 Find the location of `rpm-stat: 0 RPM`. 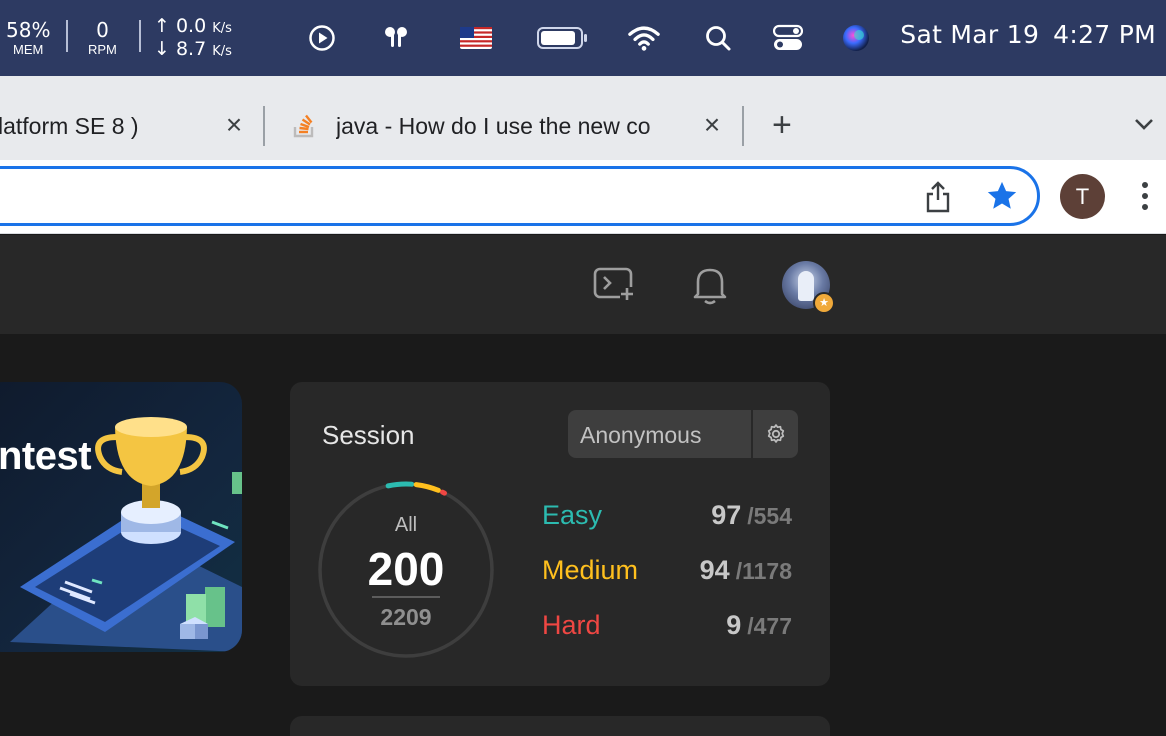

rpm-stat: 0 RPM is located at coordinates (102, 38).